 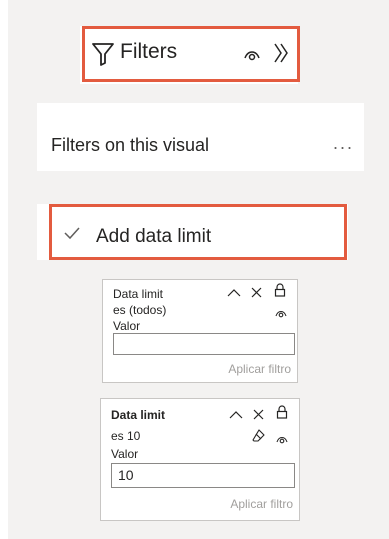 I want to click on data-limit-card-applied: Data limit es 10 Valor 10 Aplicar filtro, so click(x=200, y=459).